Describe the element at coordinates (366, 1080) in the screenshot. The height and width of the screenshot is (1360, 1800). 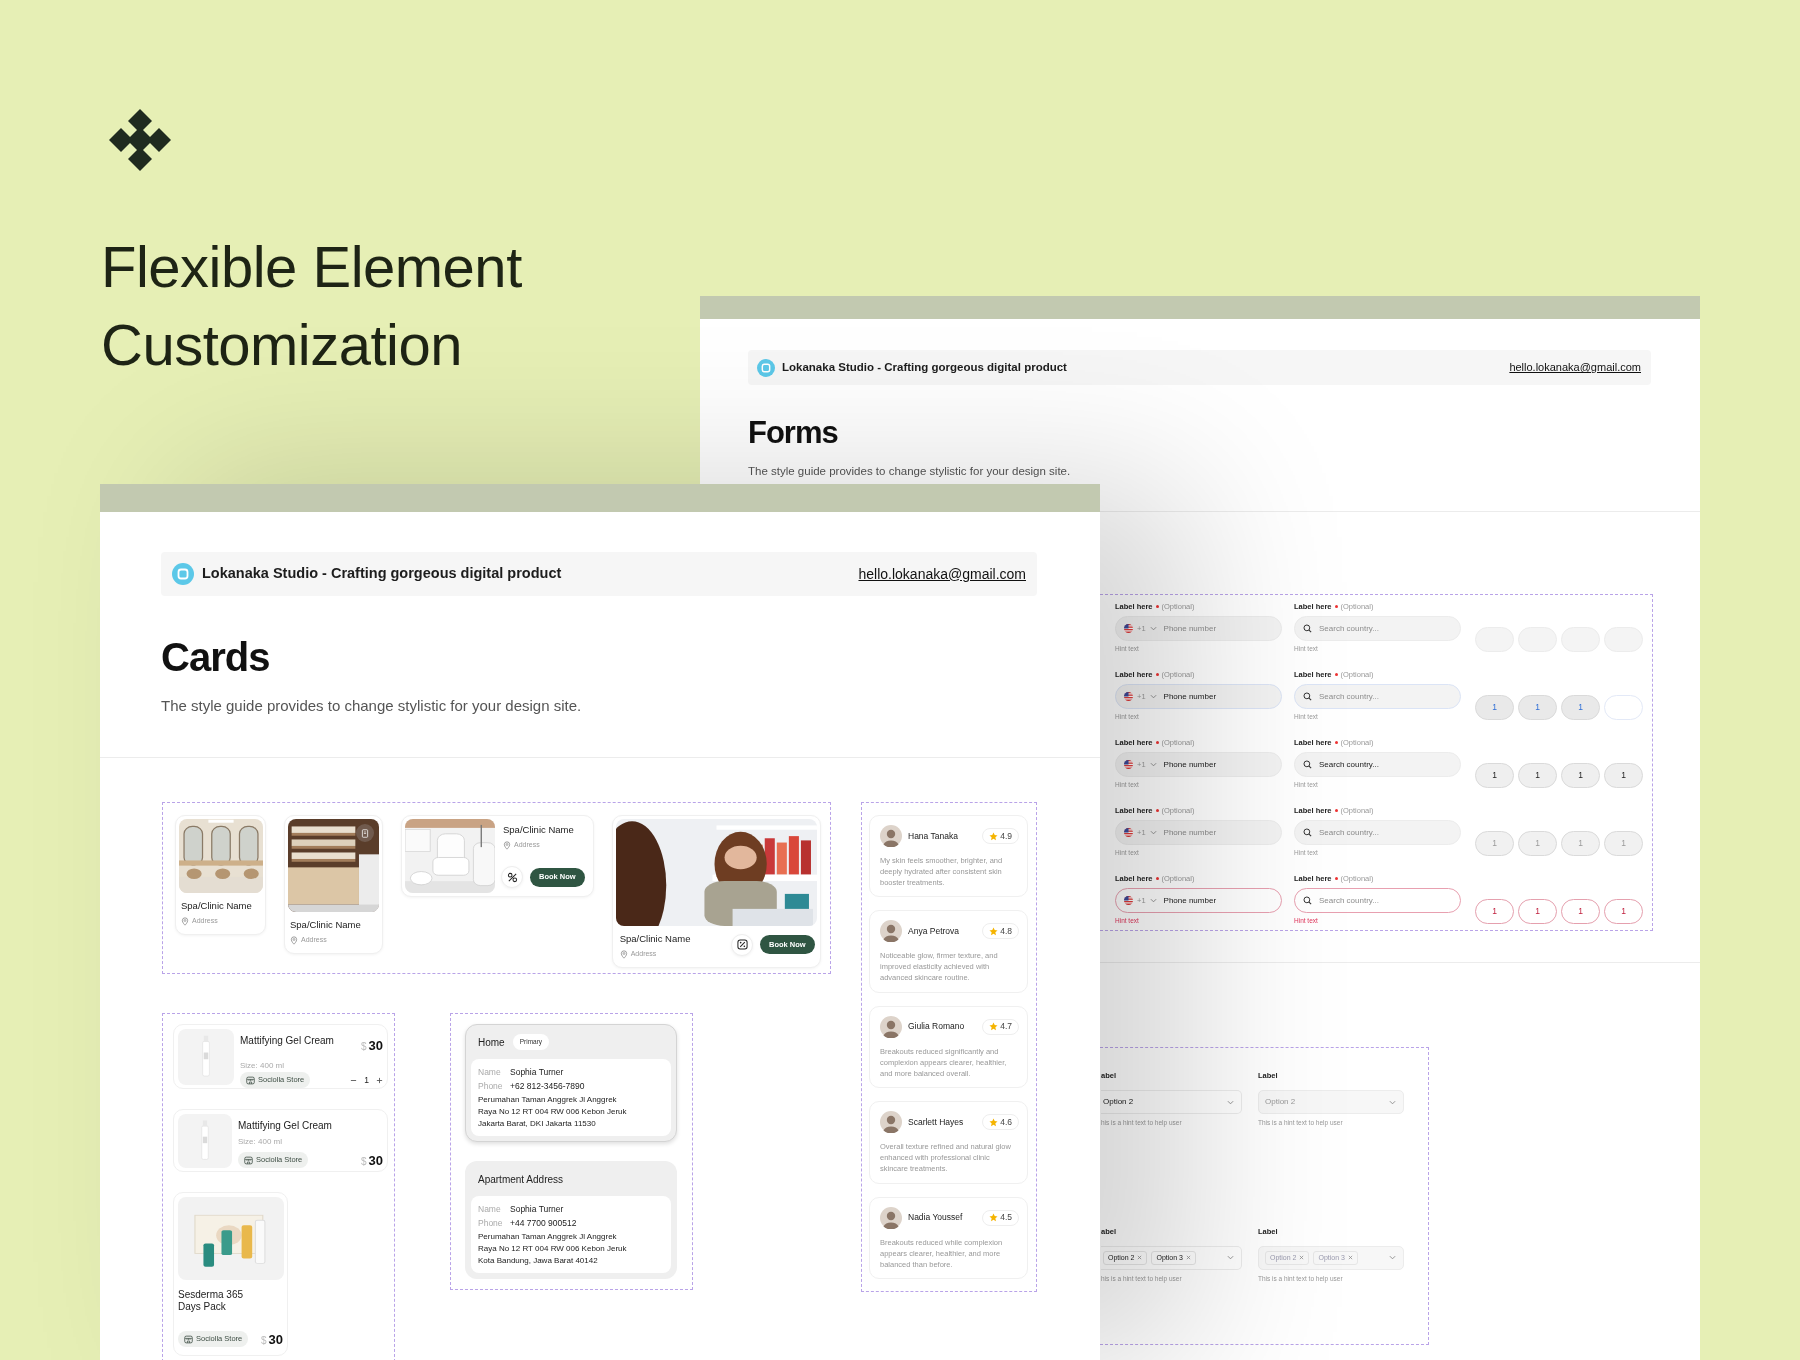
I see `quantity: 1` at that location.